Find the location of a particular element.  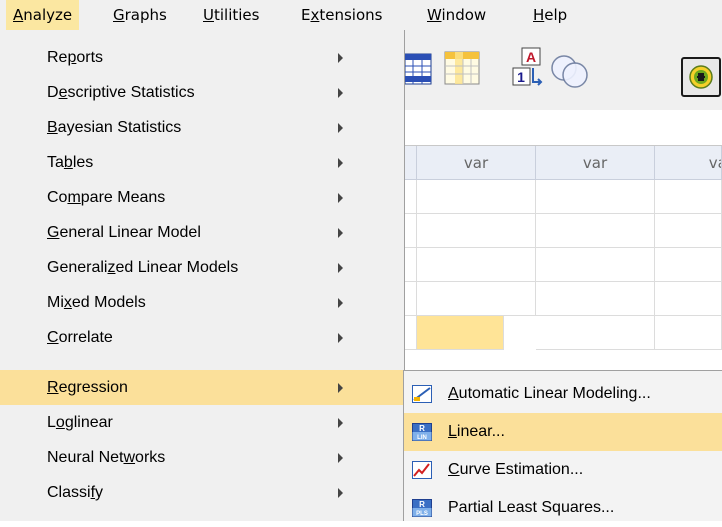

menu-item-mixed-models: Mixed Models is located at coordinates (202, 302).